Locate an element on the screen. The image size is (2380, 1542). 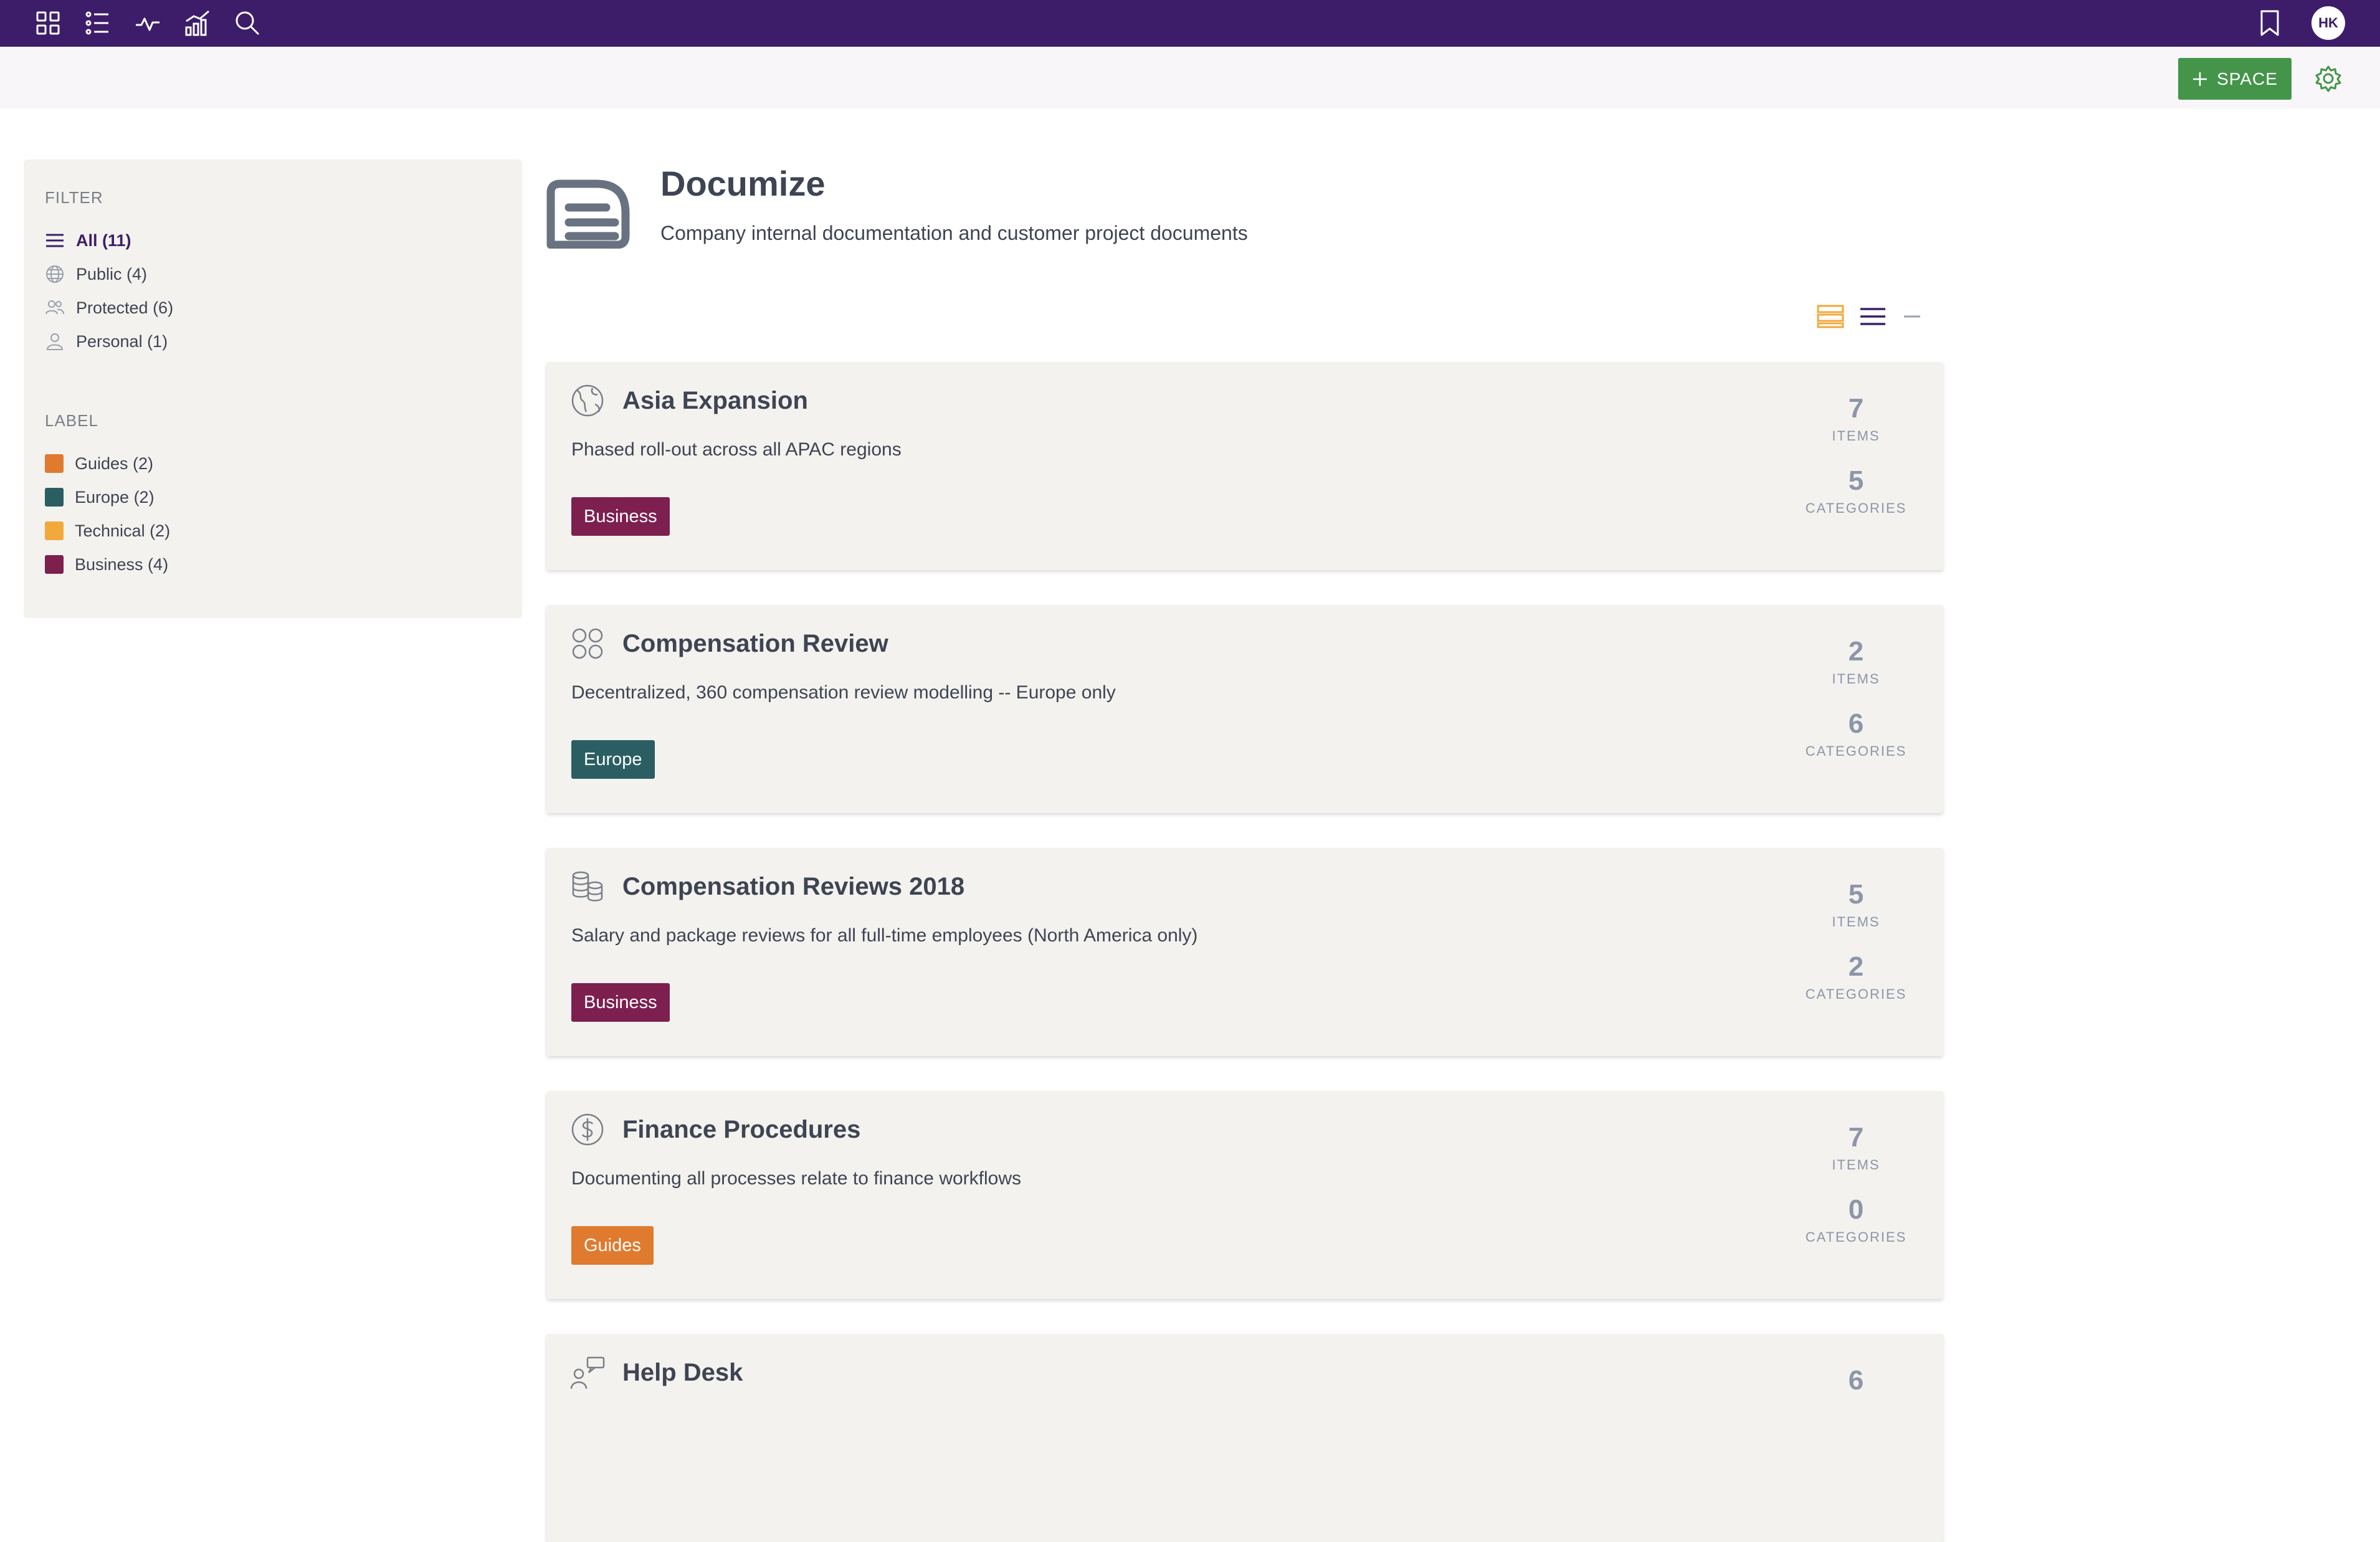
filter-all-label: All (11) is located at coordinates (104, 241).